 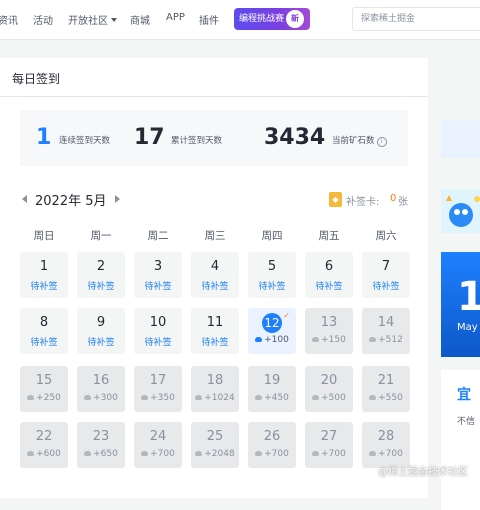 I want to click on ore-reward: +600, so click(x=44, y=454).